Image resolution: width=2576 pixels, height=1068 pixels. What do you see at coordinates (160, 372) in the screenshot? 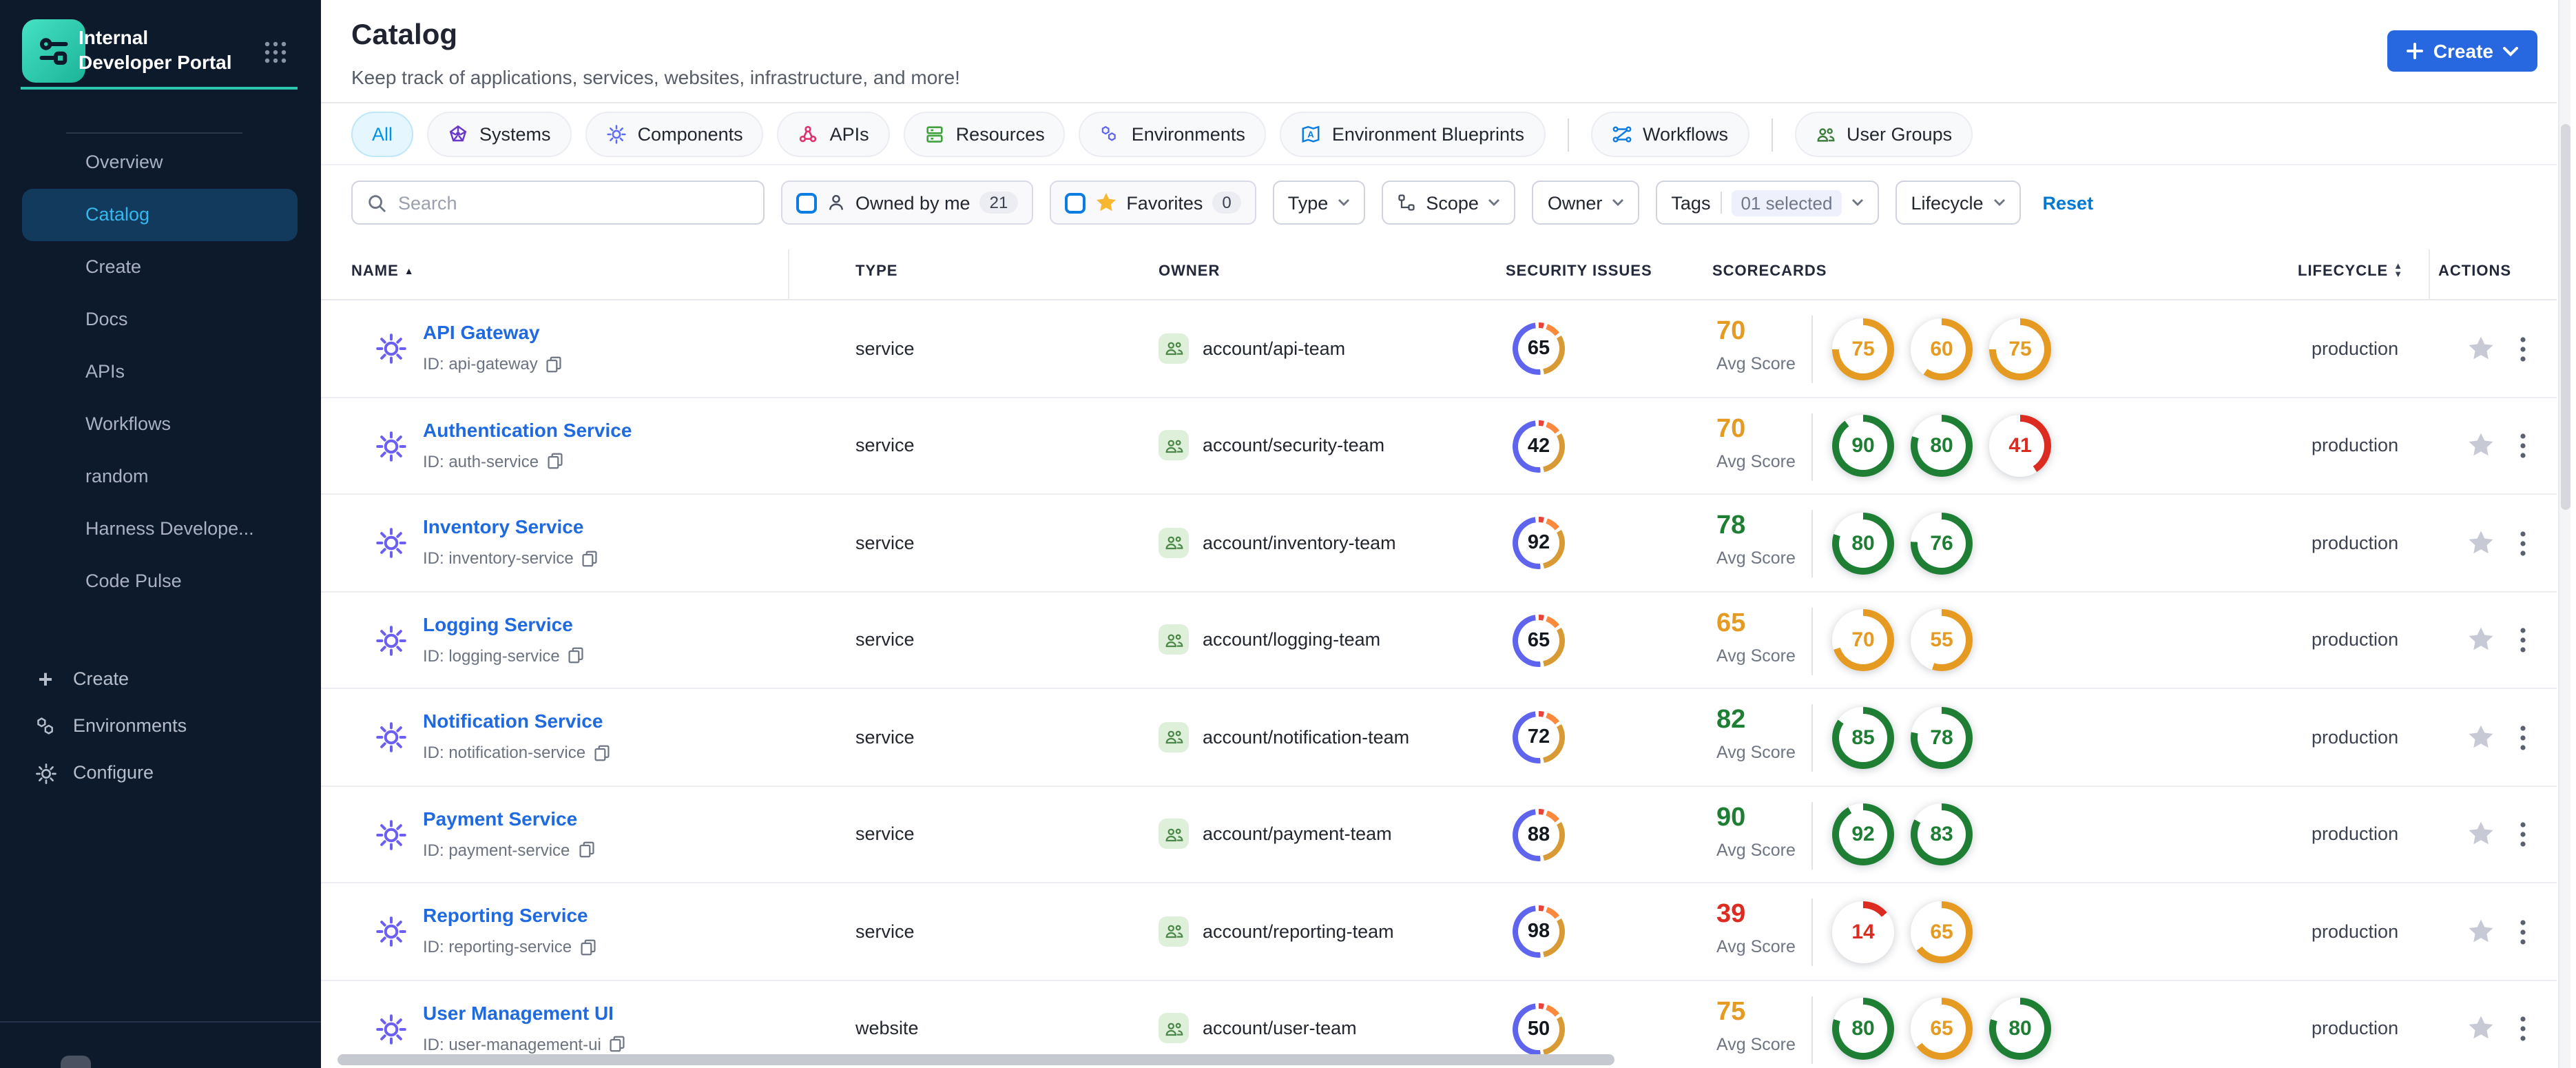
I see `sidebar-item-apis: APIs` at bounding box center [160, 372].